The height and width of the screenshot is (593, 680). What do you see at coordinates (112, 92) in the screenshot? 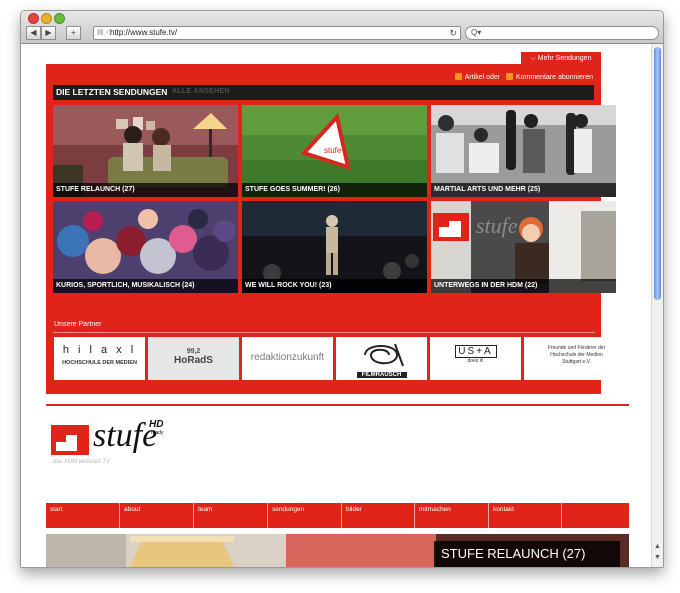
I see `section-title: DIE LETZTEN SENDUNGEN` at bounding box center [112, 92].